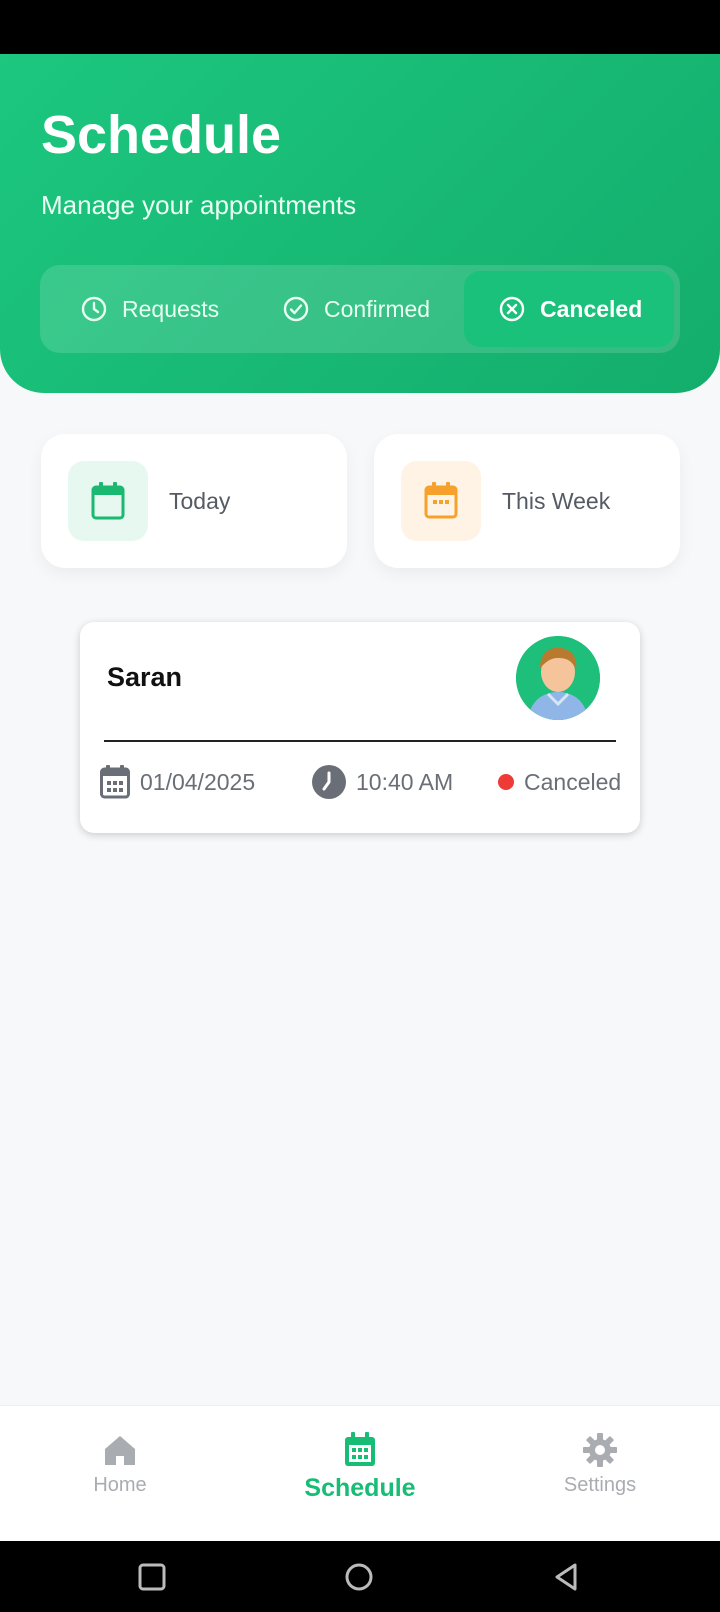  I want to click on back-icon, so click(567, 1577).